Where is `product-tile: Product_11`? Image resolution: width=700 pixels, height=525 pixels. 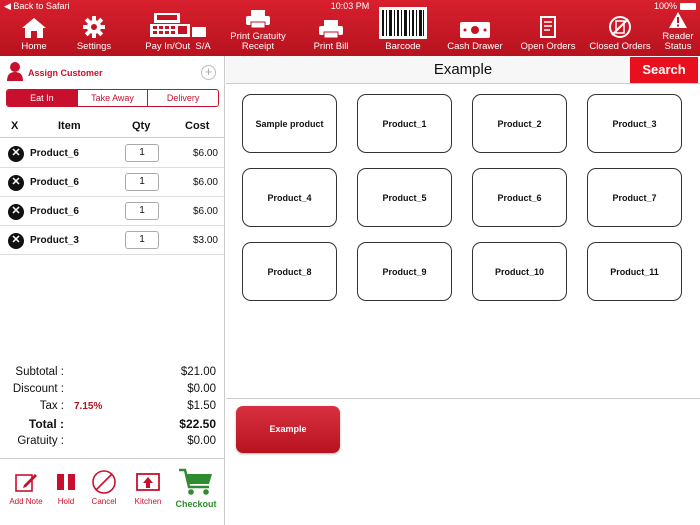
product-tile: Product_11 is located at coordinates (634, 271).